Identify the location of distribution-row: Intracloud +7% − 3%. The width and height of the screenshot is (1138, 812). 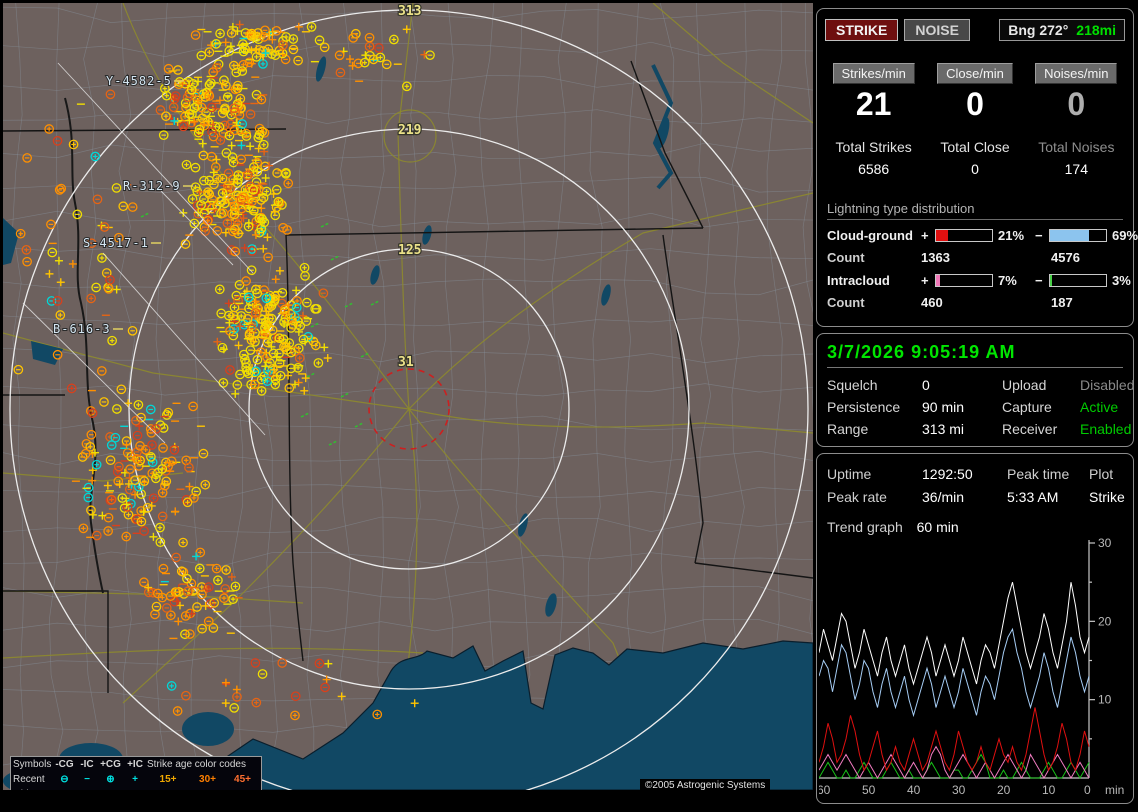
(979, 280).